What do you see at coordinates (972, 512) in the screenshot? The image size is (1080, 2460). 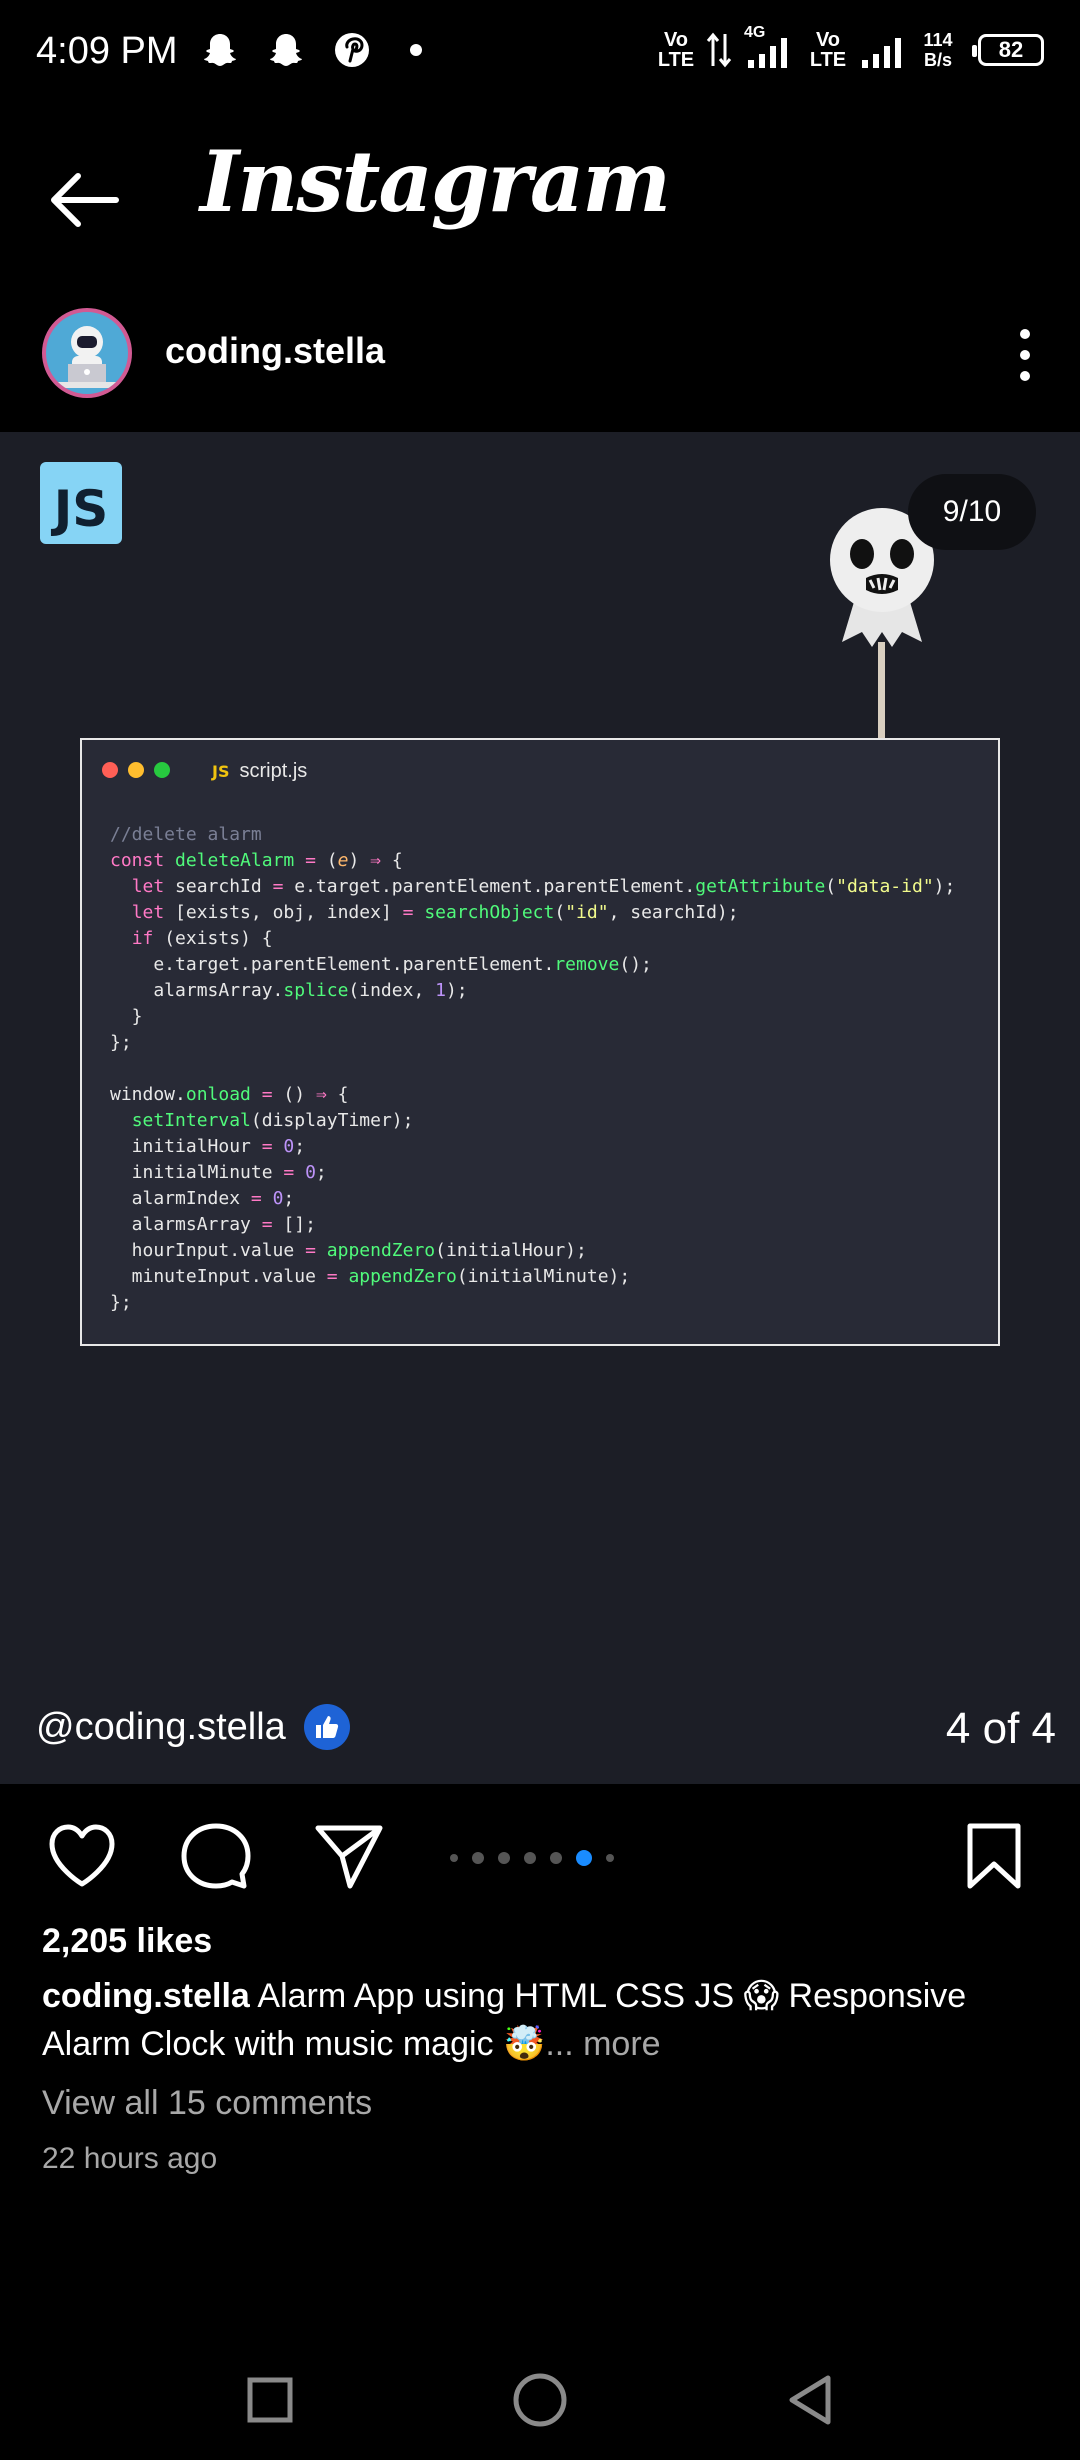 I see `slide-counter: 9/10` at bounding box center [972, 512].